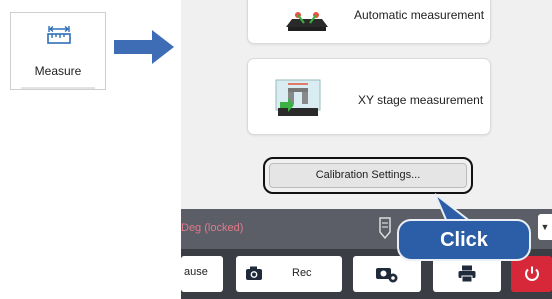 The image size is (552, 299). Describe the element at coordinates (464, 240) in the screenshot. I see `click-callout: Click` at that location.